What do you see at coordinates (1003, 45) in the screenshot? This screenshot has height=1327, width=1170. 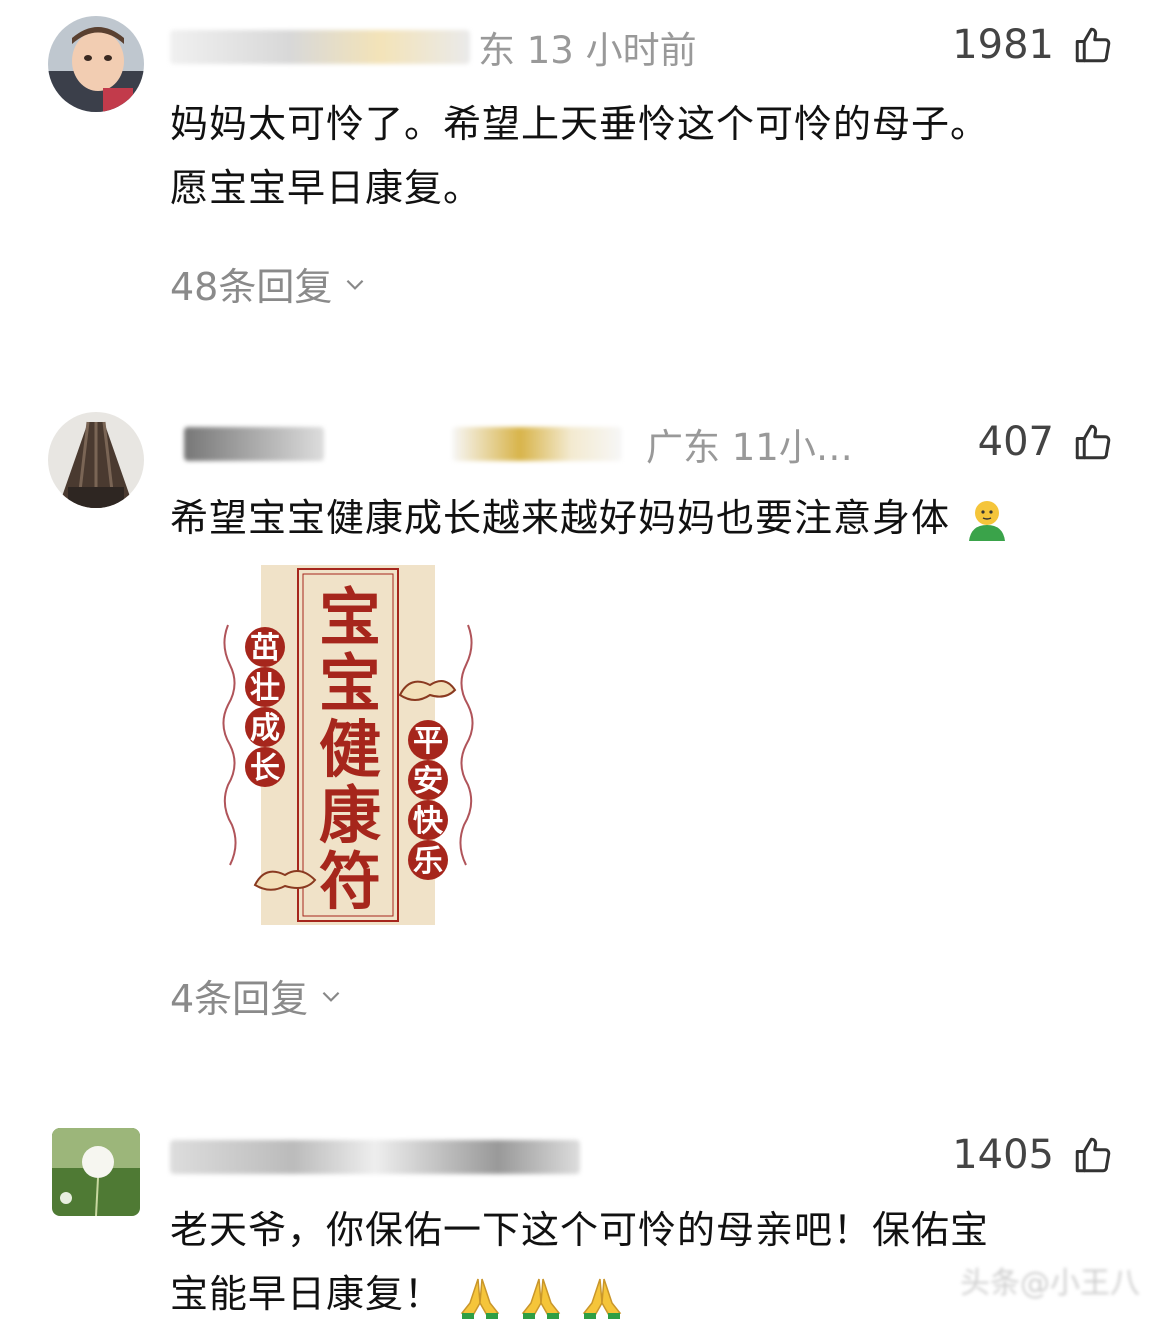 I see `like-count: 1981` at bounding box center [1003, 45].